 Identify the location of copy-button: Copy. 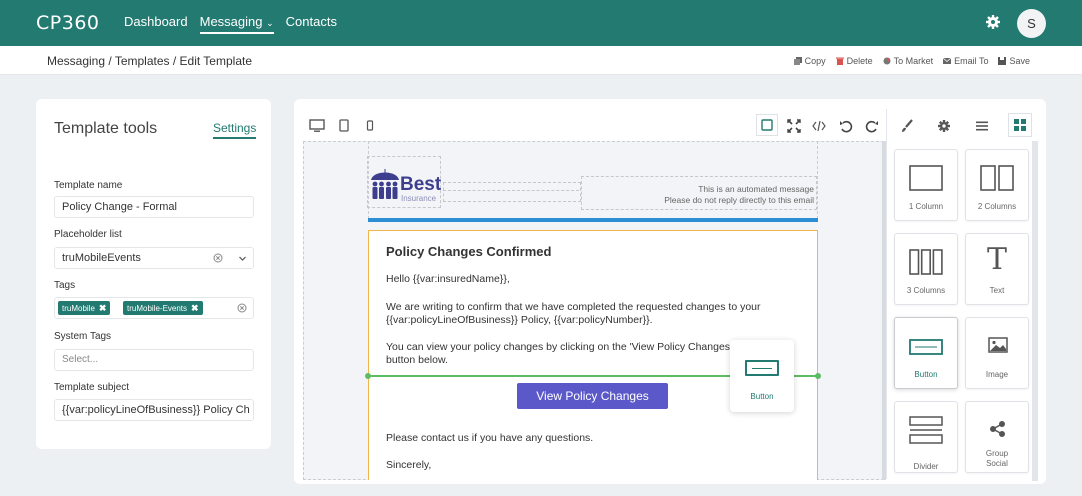
(809, 61).